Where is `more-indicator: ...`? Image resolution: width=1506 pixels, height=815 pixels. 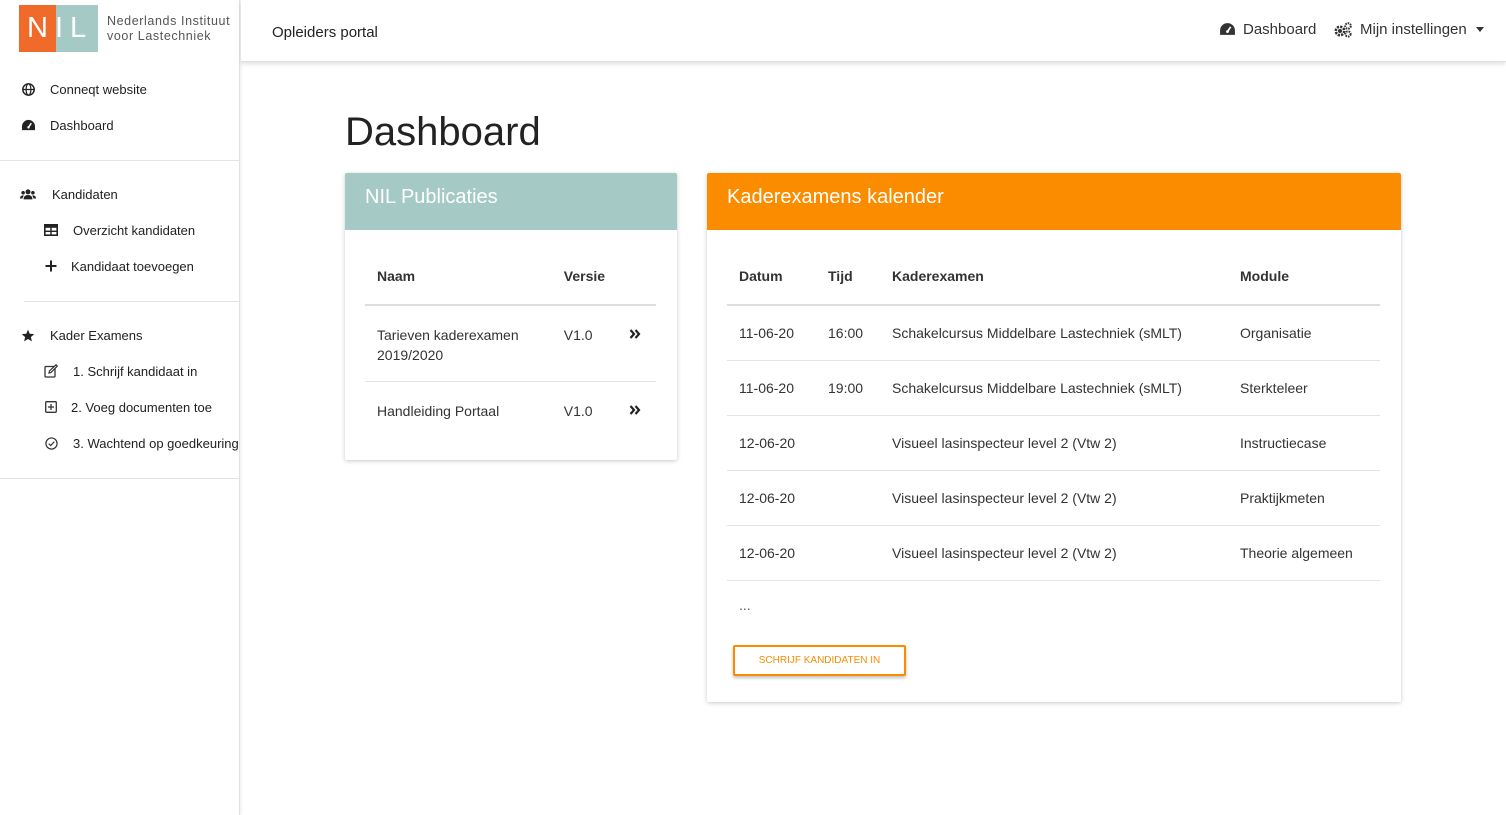
more-indicator: ... is located at coordinates (745, 605).